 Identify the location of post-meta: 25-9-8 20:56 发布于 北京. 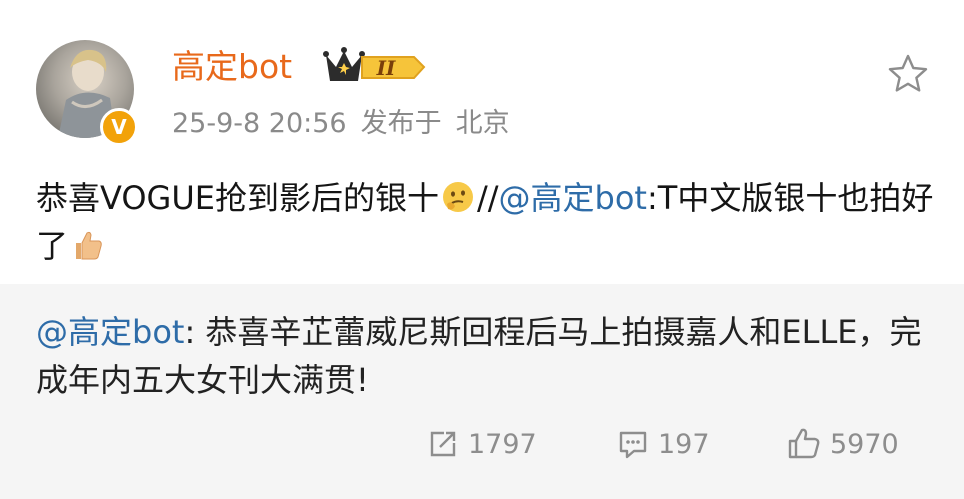
(348, 124).